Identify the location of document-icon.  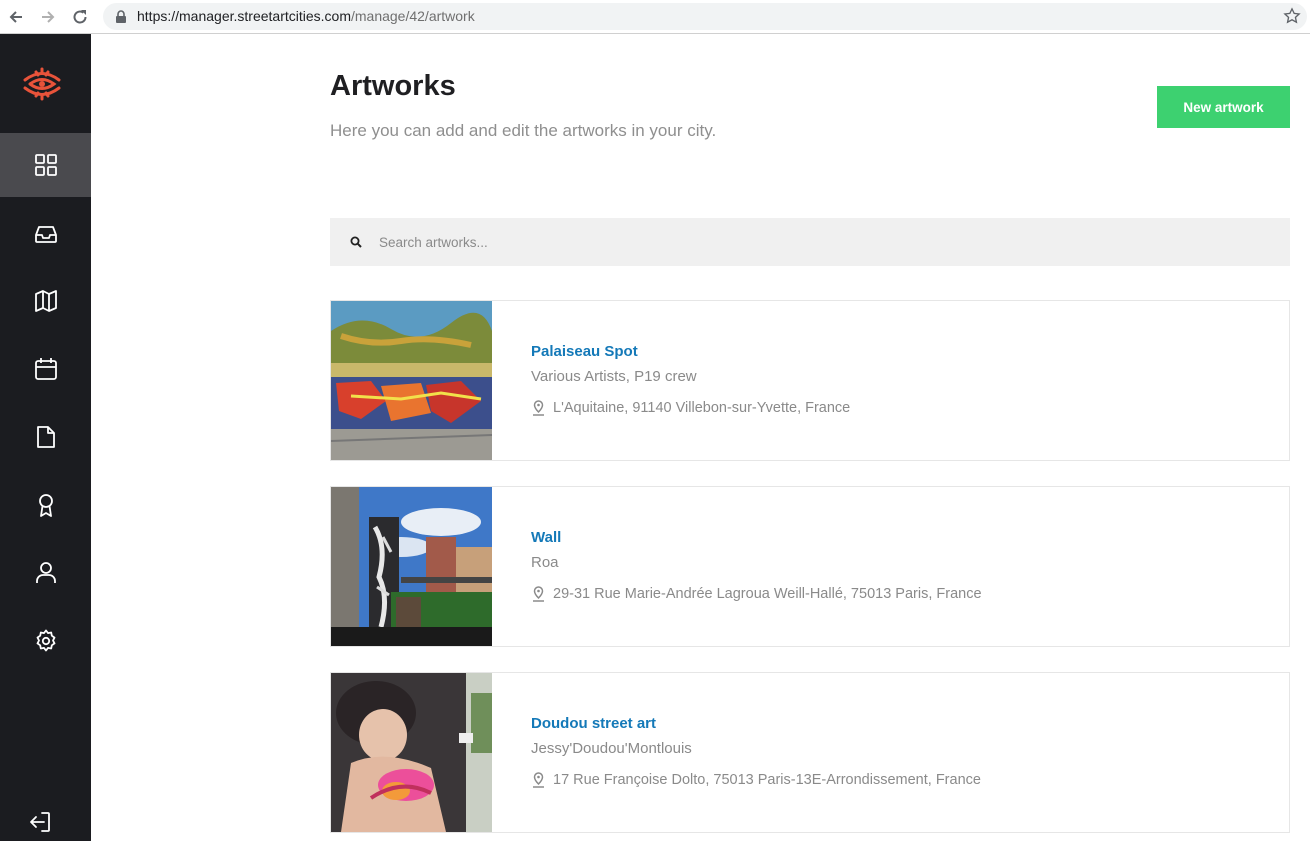
(45, 437).